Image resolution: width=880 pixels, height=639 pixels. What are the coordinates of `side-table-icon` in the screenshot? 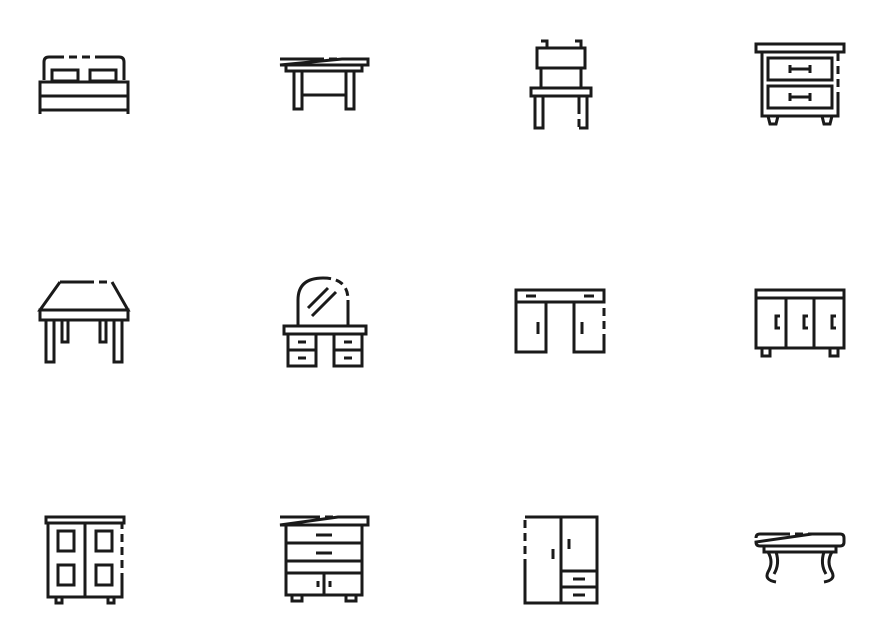 It's located at (324, 84).